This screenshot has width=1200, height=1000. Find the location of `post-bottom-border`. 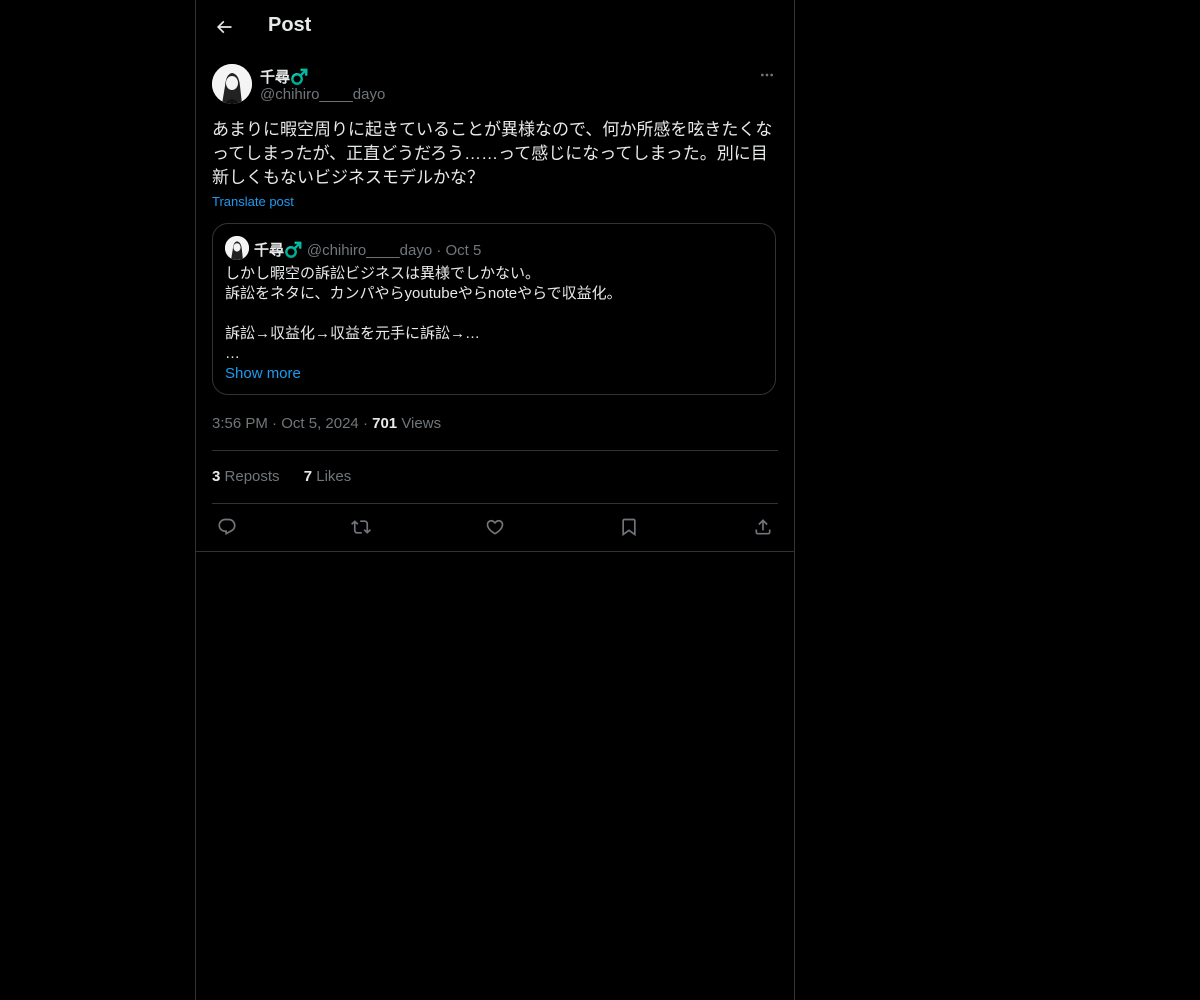

post-bottom-border is located at coordinates (495, 551).